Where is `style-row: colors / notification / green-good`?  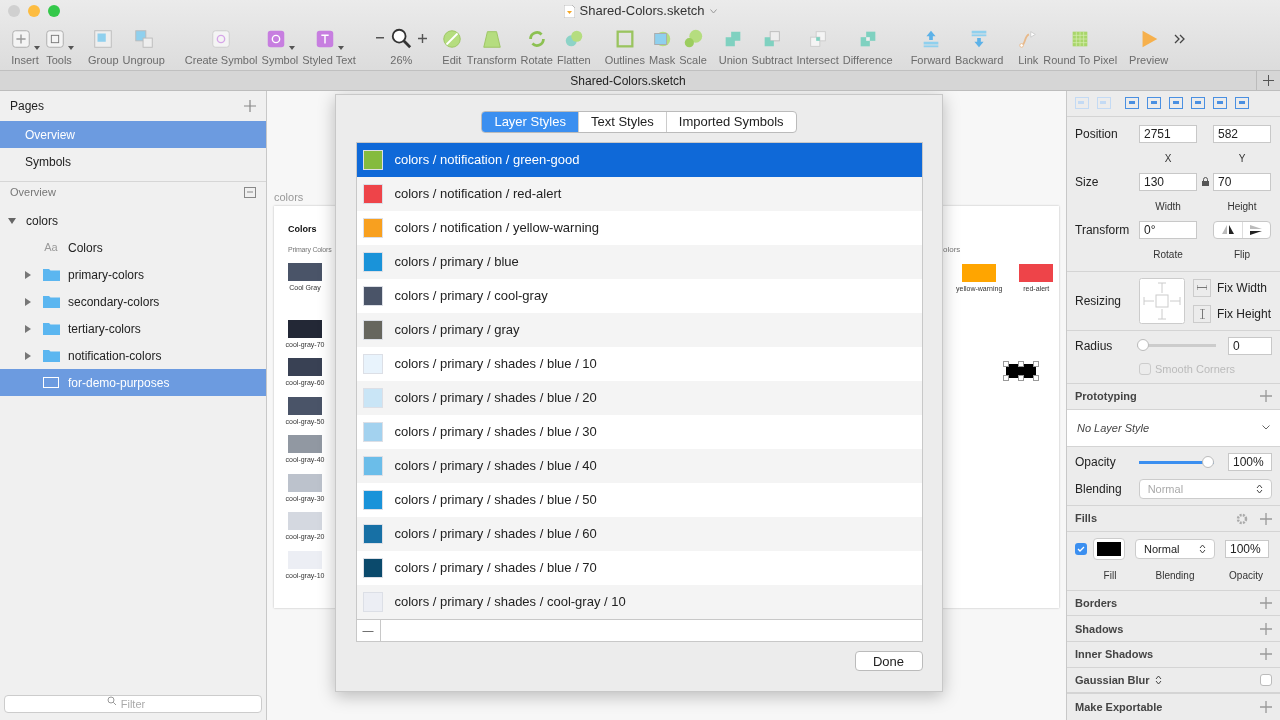
style-row: colors / notification / green-good is located at coordinates (639, 160).